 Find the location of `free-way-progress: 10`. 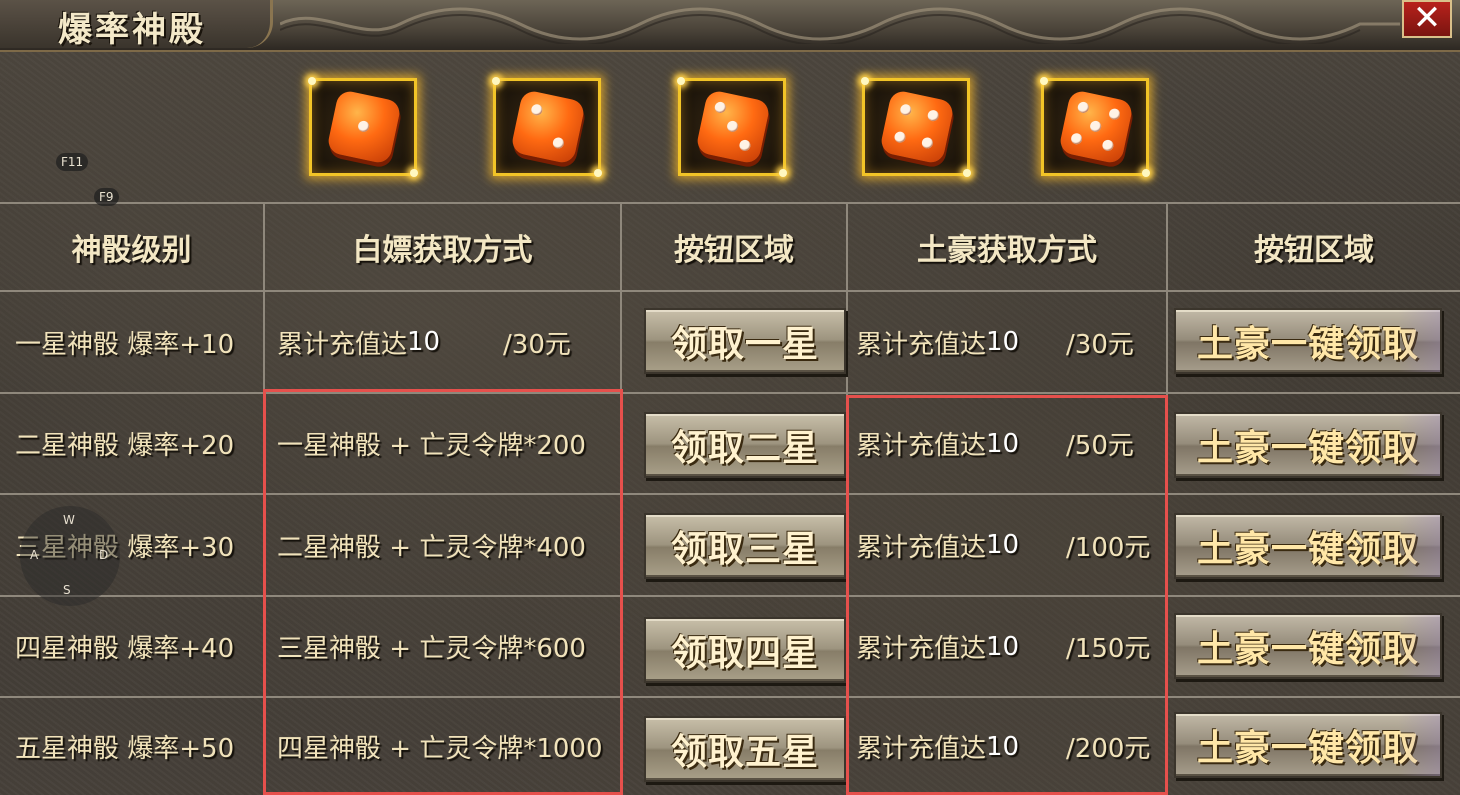

free-way-progress: 10 is located at coordinates (424, 342).